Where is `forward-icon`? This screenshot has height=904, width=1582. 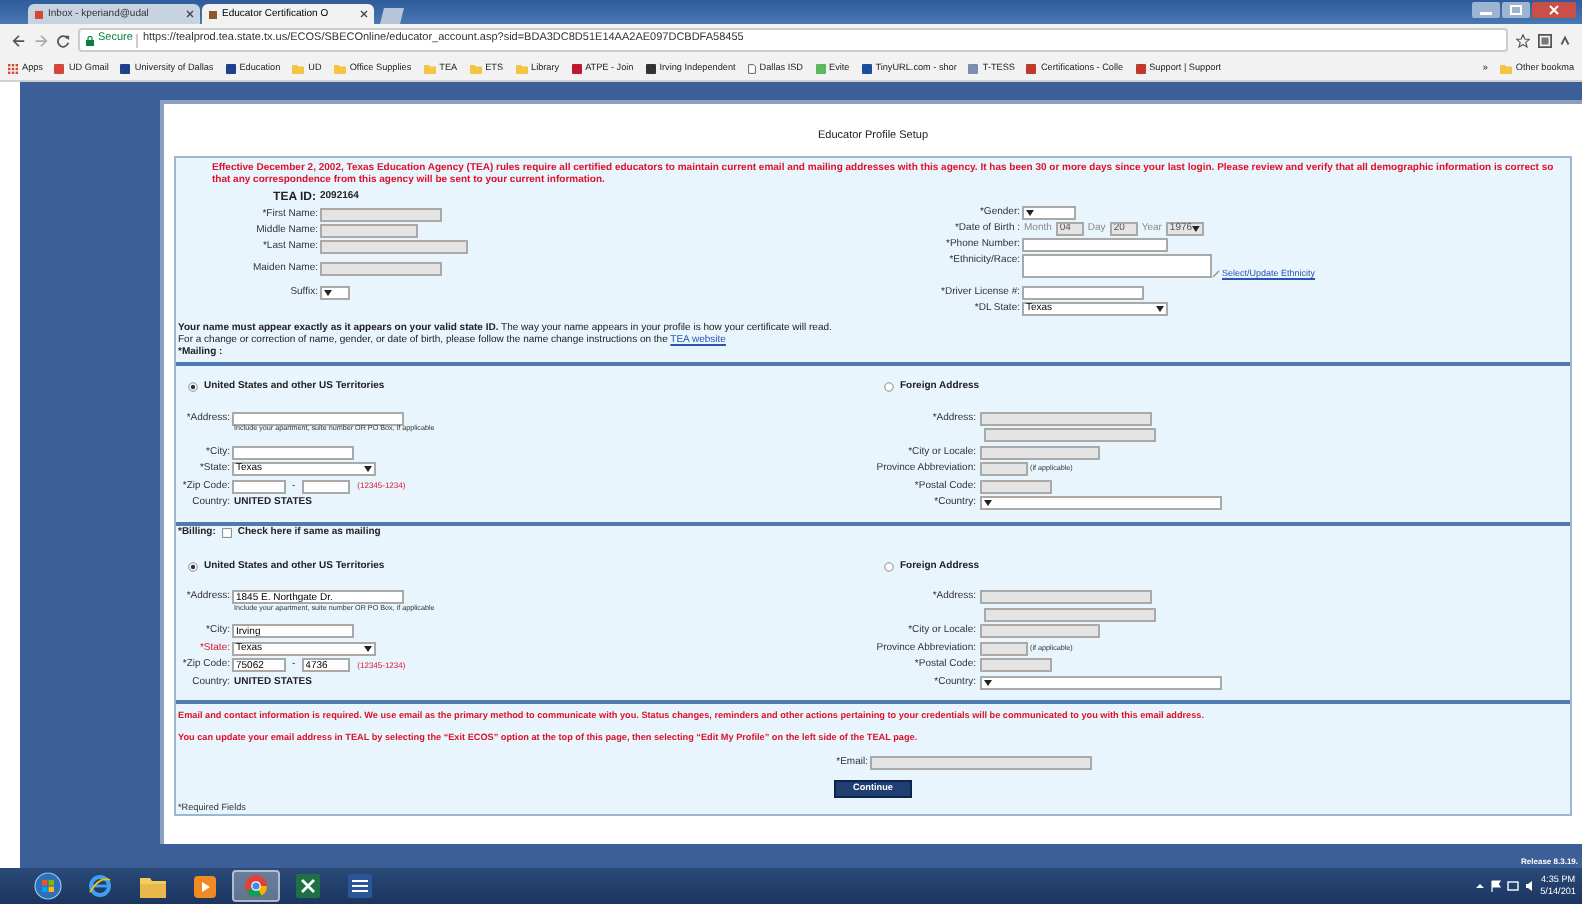
forward-icon is located at coordinates (41, 40).